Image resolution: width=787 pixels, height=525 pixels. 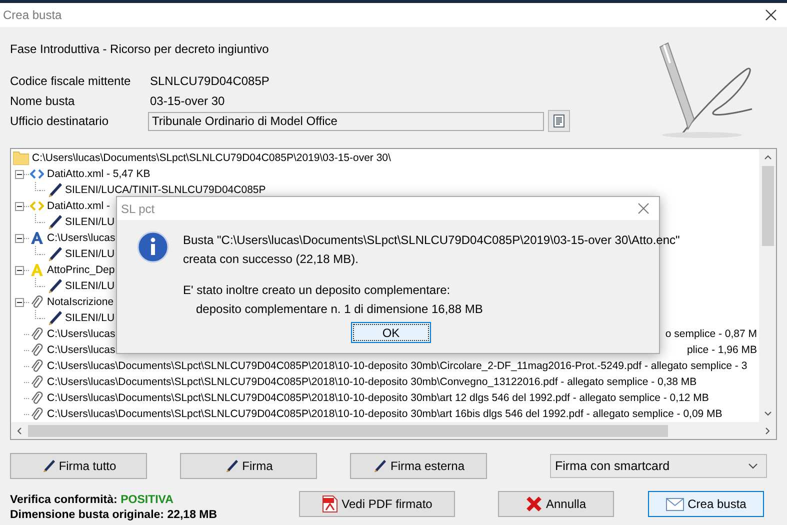 I want to click on vertical-scrollbar, so click(x=767, y=285).